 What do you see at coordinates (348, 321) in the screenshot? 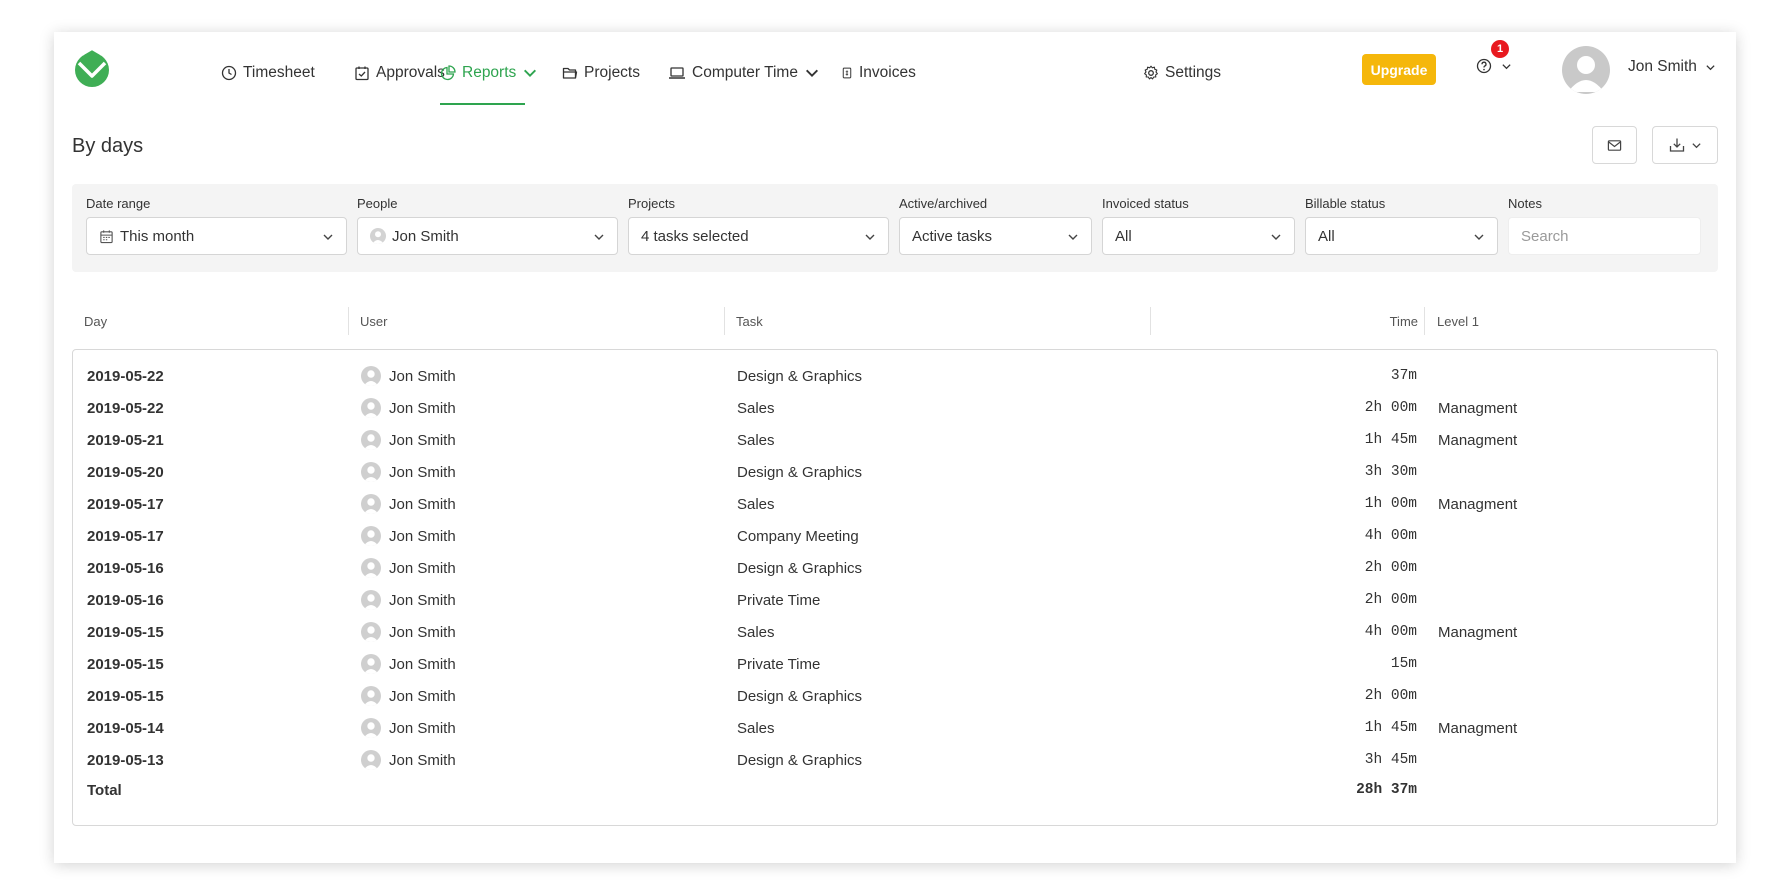
I see `column-divider` at bounding box center [348, 321].